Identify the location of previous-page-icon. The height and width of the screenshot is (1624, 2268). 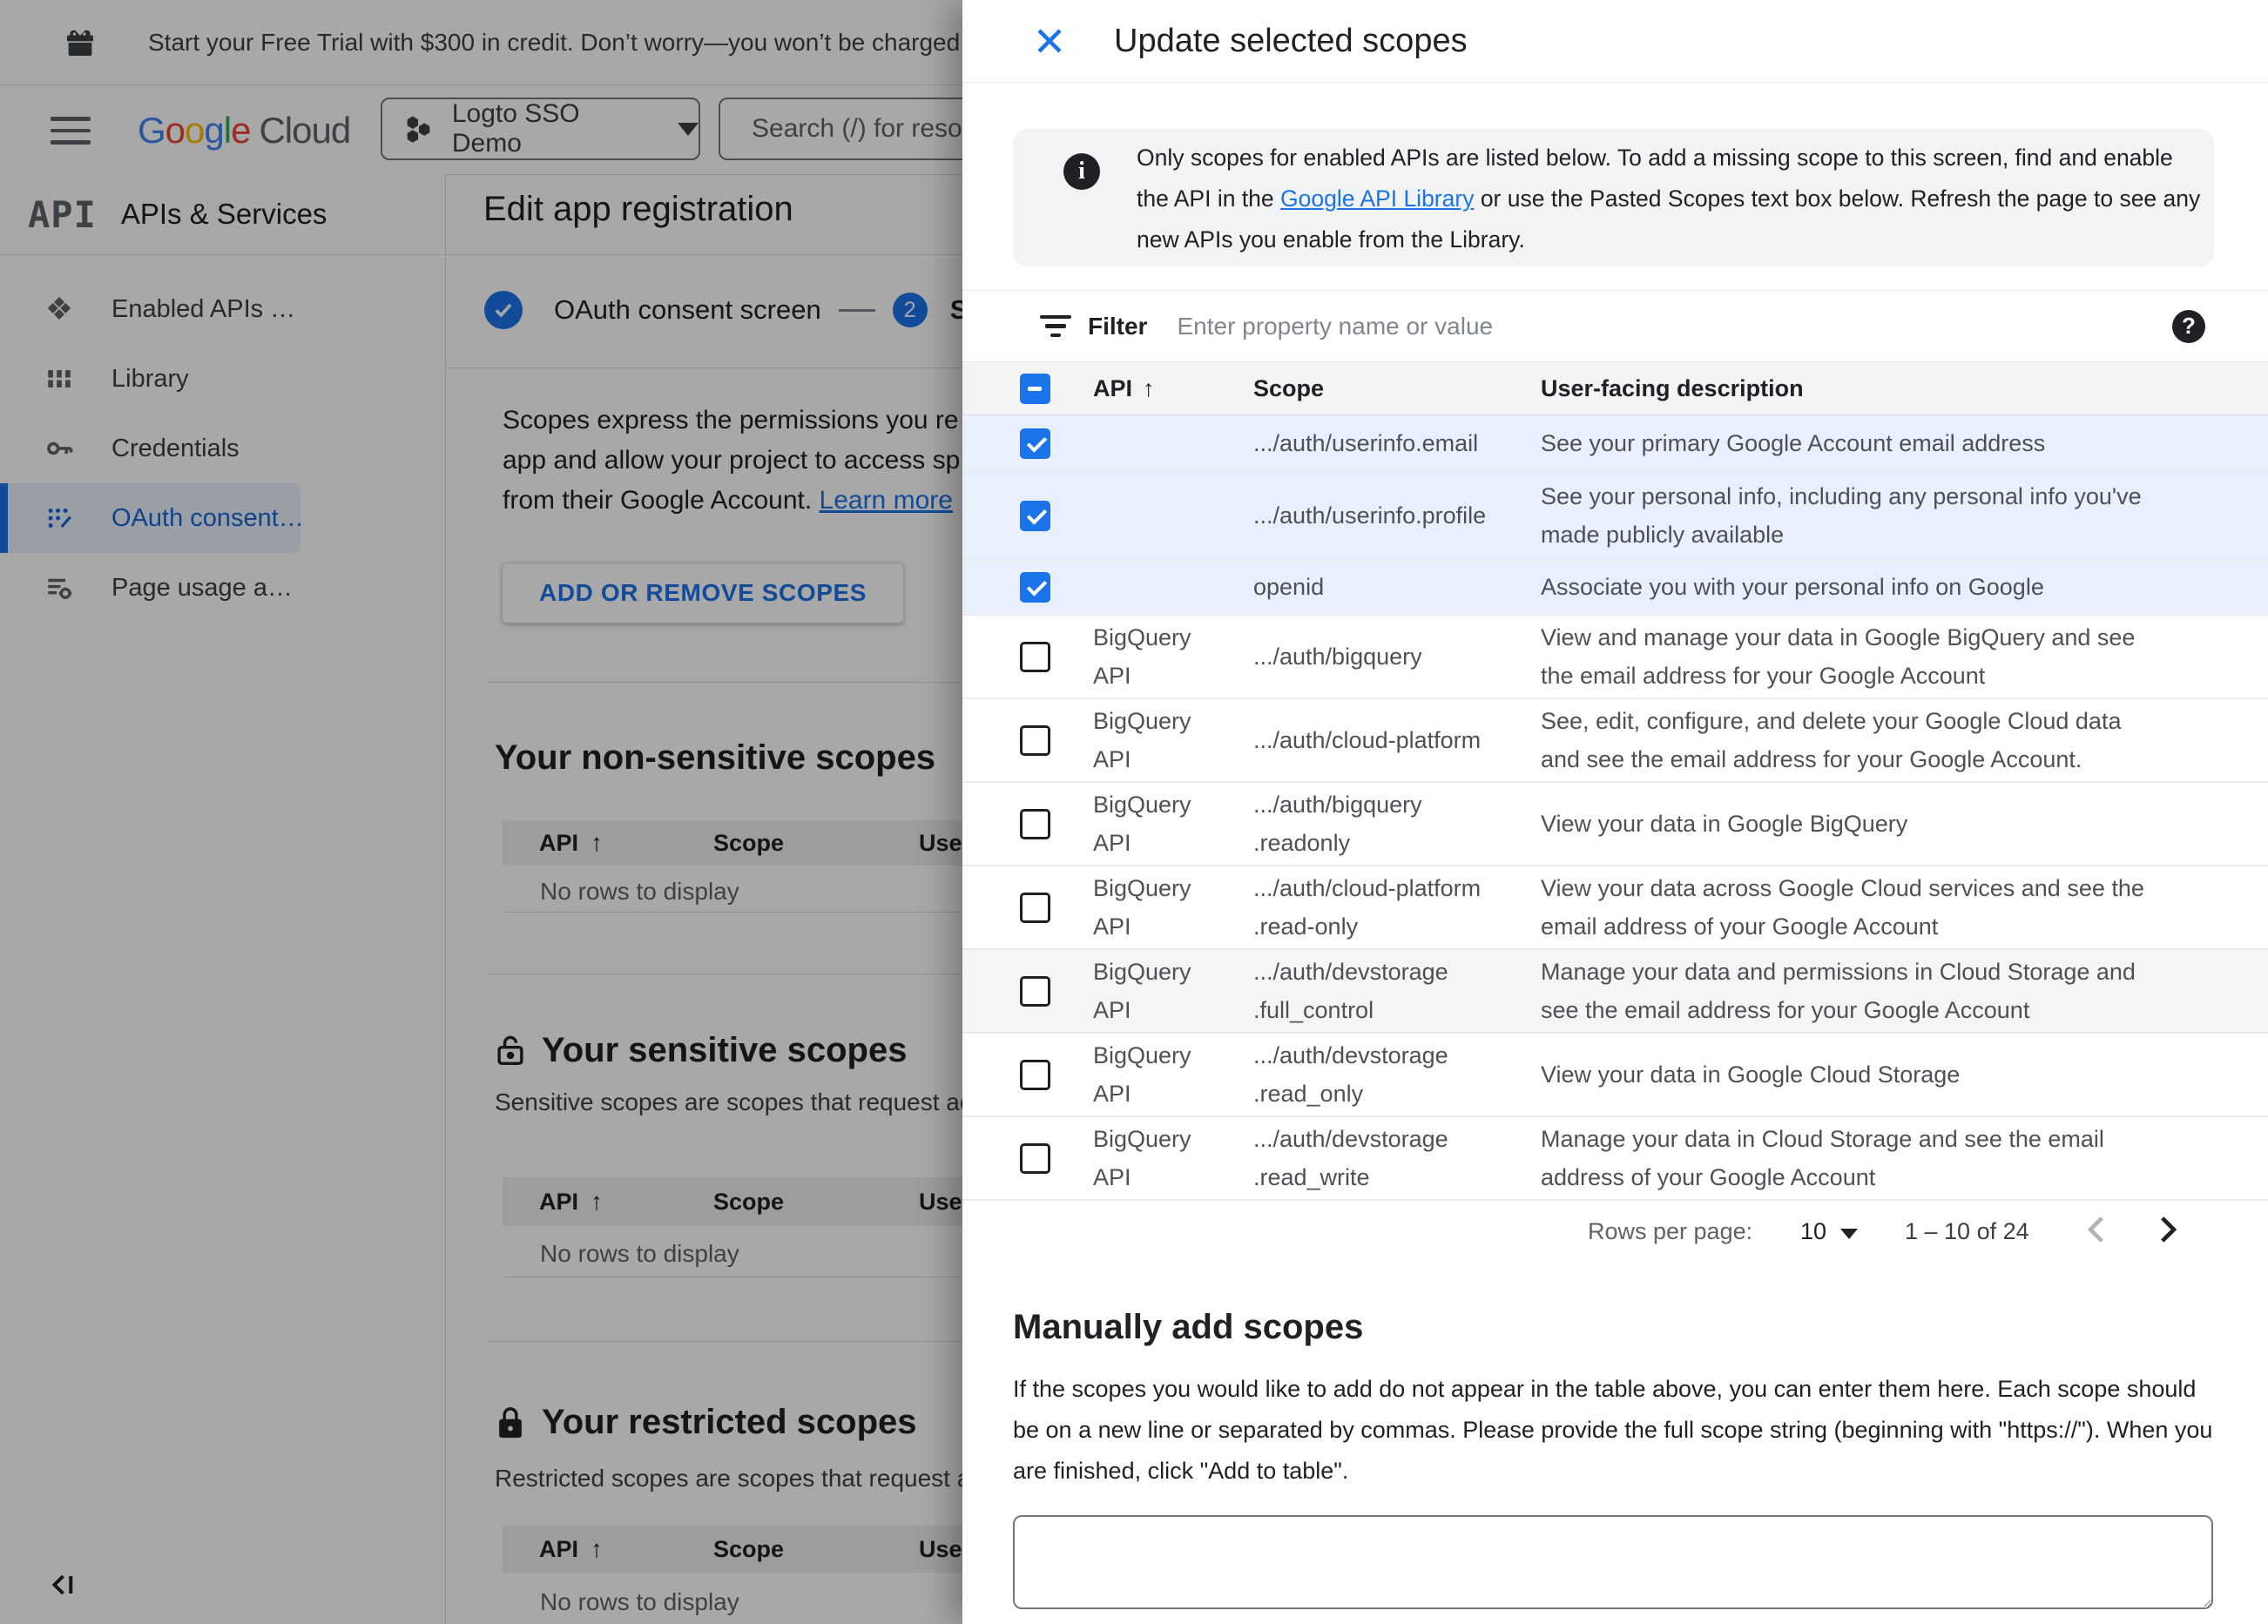
(2097, 1230).